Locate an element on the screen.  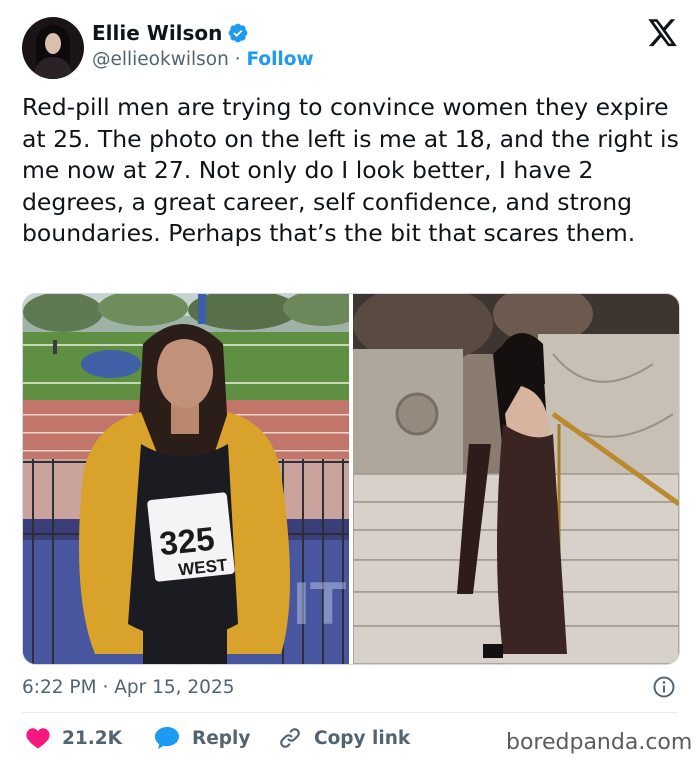
bib-number: 325 is located at coordinates (187, 541).